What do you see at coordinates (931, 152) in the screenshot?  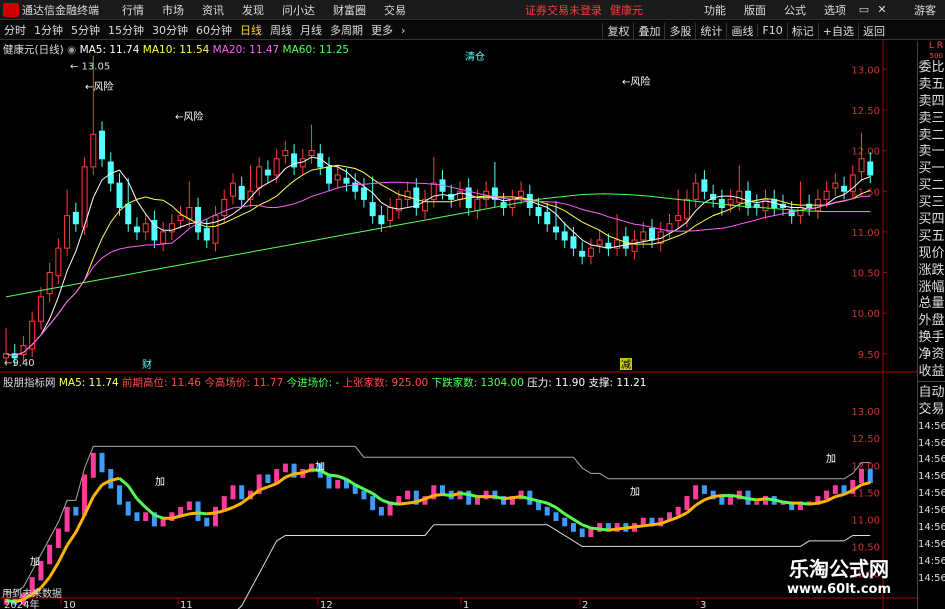 I see `side-item: 卖一` at bounding box center [931, 152].